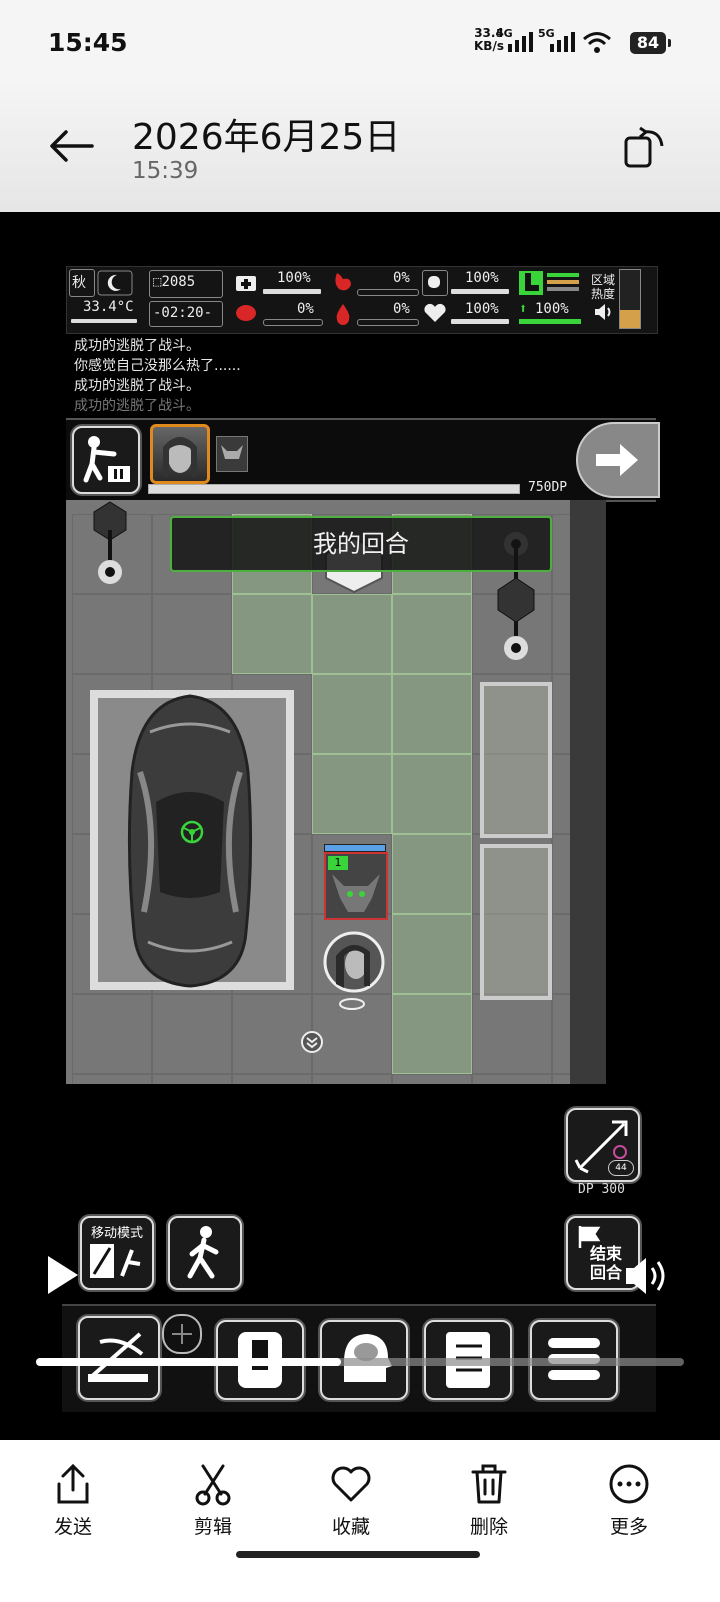 The image size is (720, 1602). What do you see at coordinates (630, 299) in the screenshot?
I see `zone-heat-meter` at bounding box center [630, 299].